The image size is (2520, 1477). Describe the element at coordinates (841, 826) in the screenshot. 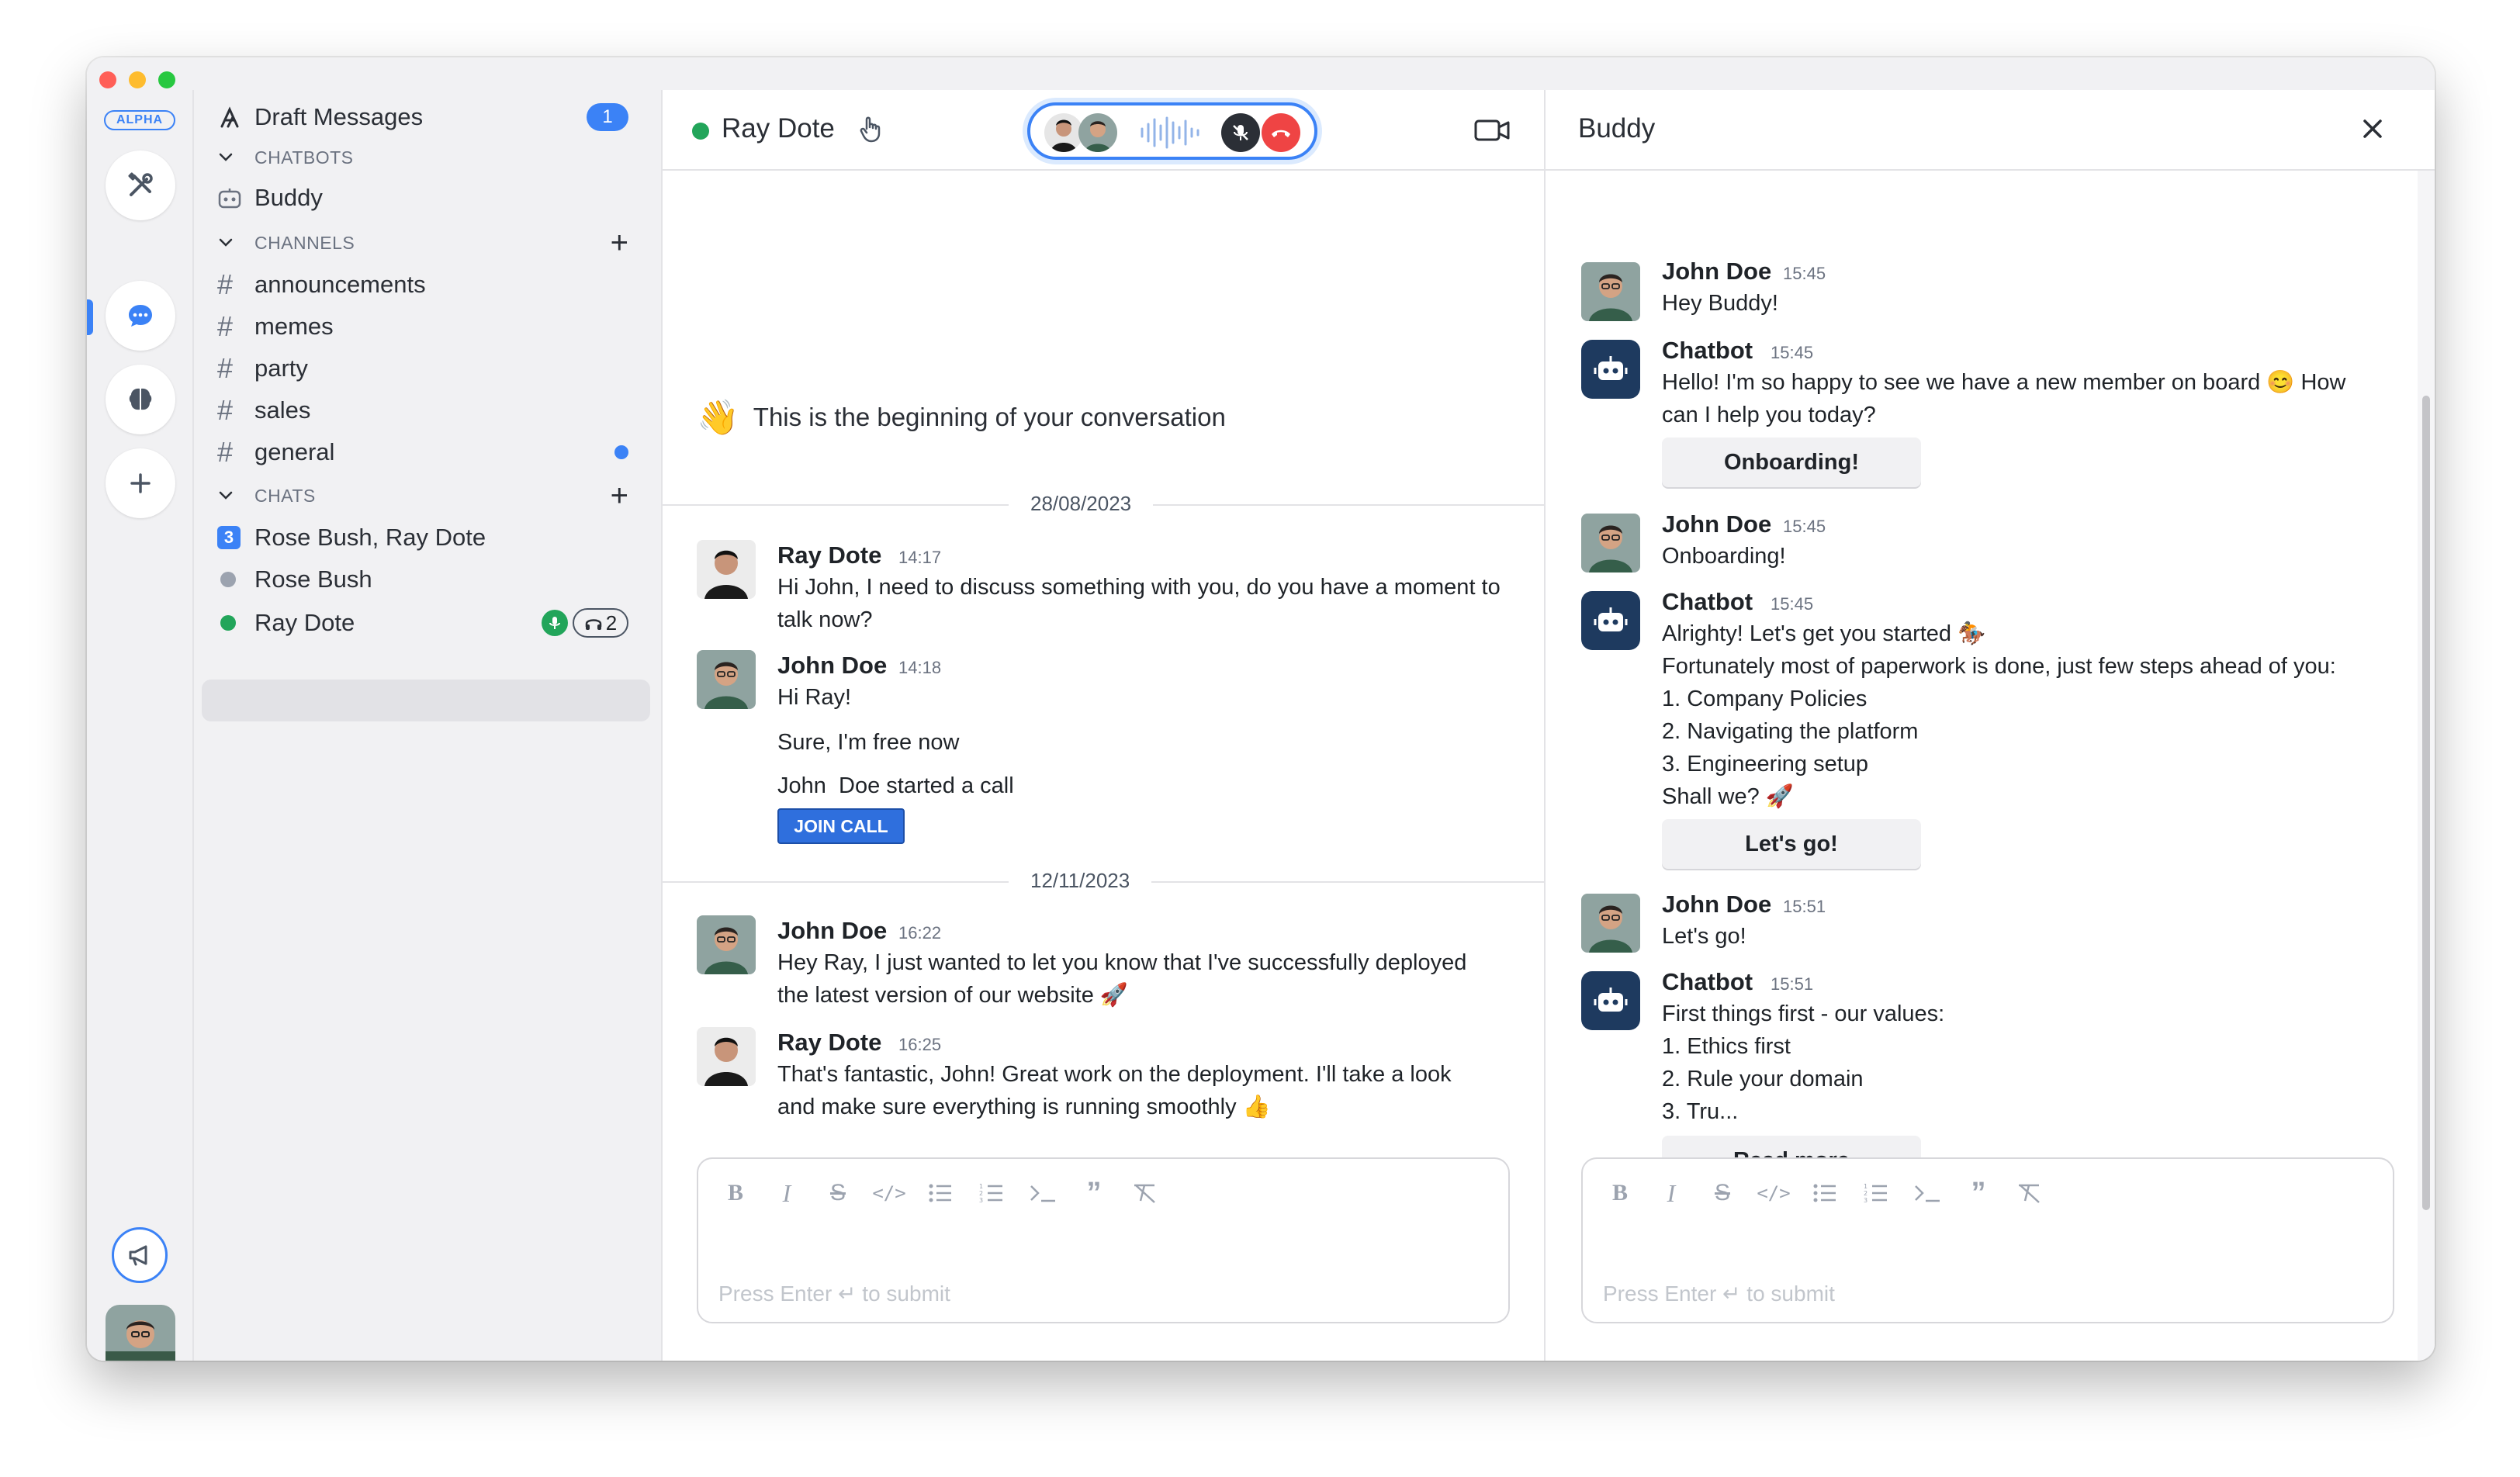

I see `join-call-button: JOIN CALL` at that location.